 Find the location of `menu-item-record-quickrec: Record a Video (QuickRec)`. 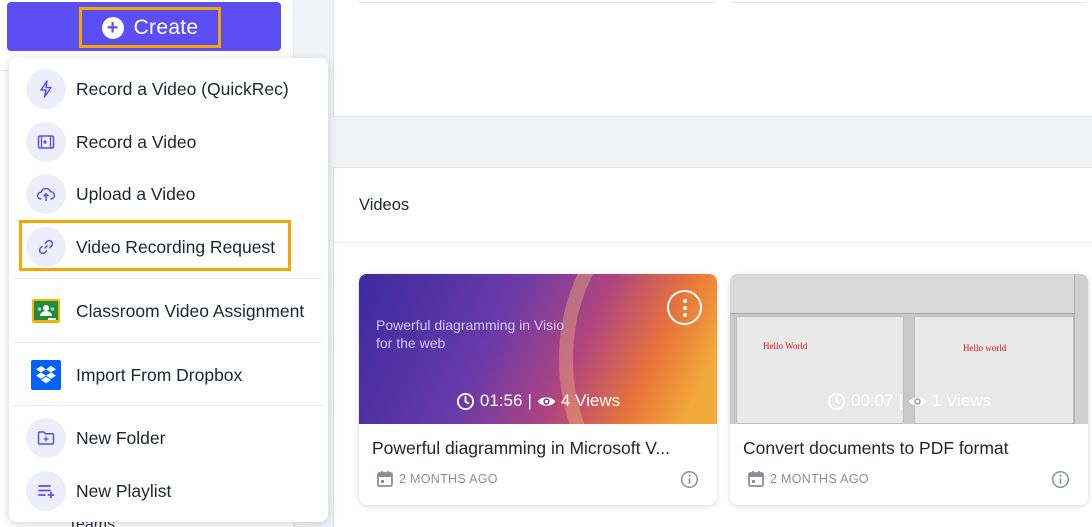

menu-item-record-quickrec: Record a Video (QuickRec) is located at coordinates (168, 89).